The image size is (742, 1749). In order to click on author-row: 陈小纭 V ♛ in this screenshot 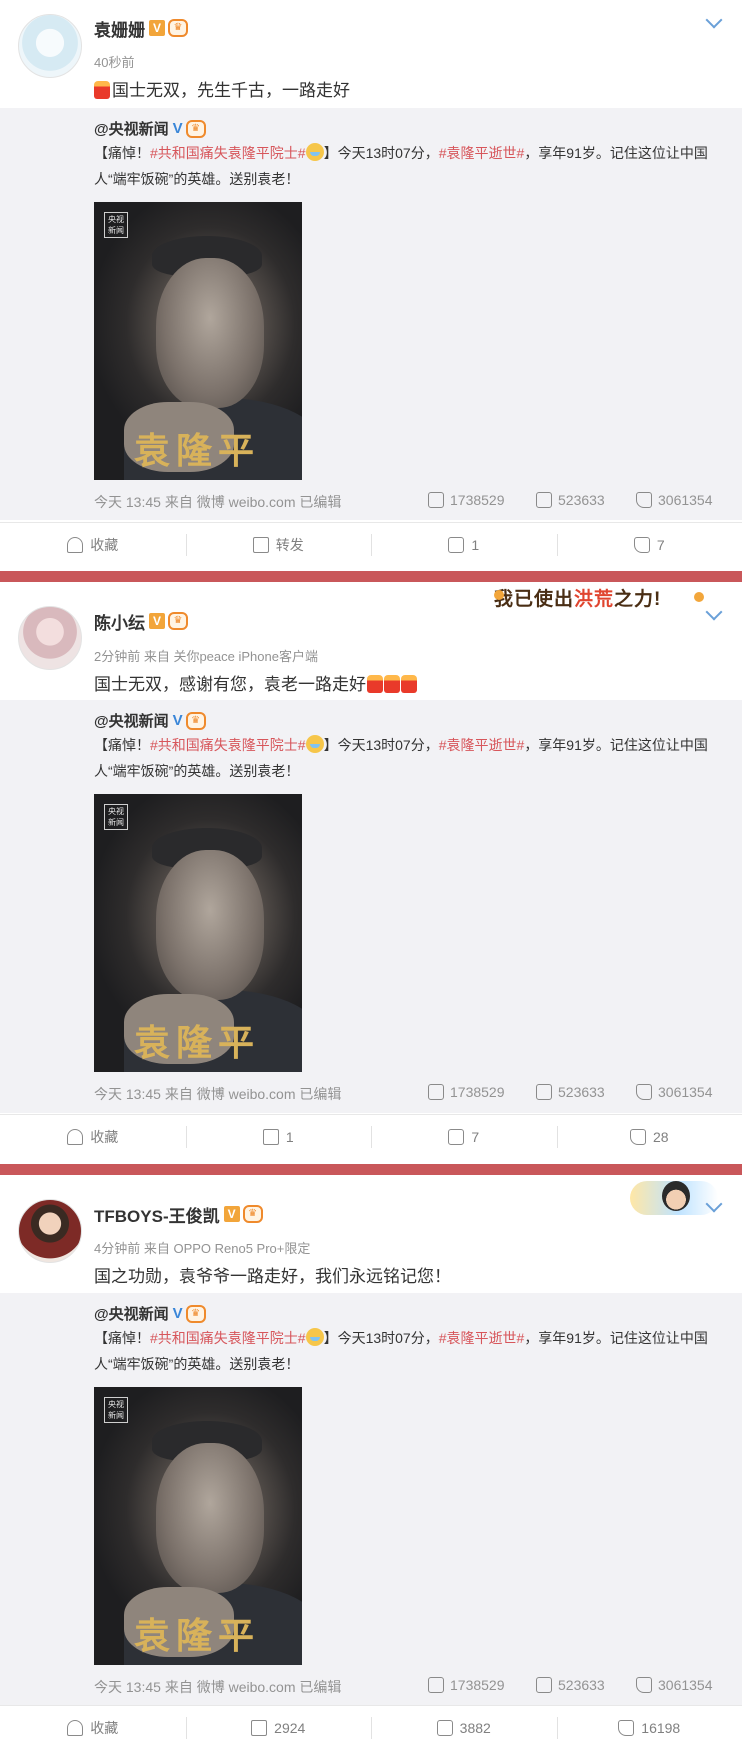, I will do `click(141, 621)`.